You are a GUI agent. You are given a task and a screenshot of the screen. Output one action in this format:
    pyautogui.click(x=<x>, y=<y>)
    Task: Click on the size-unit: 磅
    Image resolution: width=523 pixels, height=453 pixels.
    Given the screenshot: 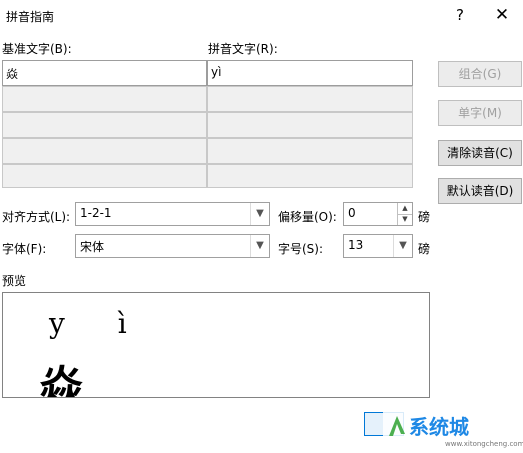 What is the action you would take?
    pyautogui.click(x=424, y=249)
    